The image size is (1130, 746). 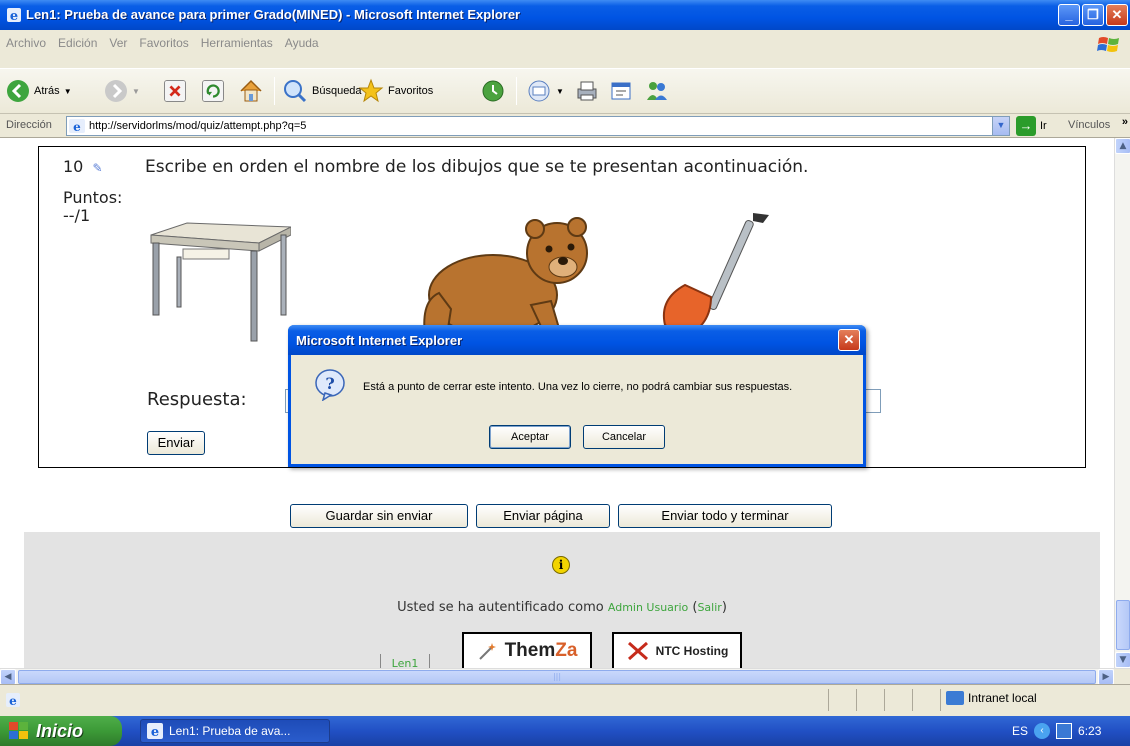 I want to click on history-icon, so click(x=493, y=91).